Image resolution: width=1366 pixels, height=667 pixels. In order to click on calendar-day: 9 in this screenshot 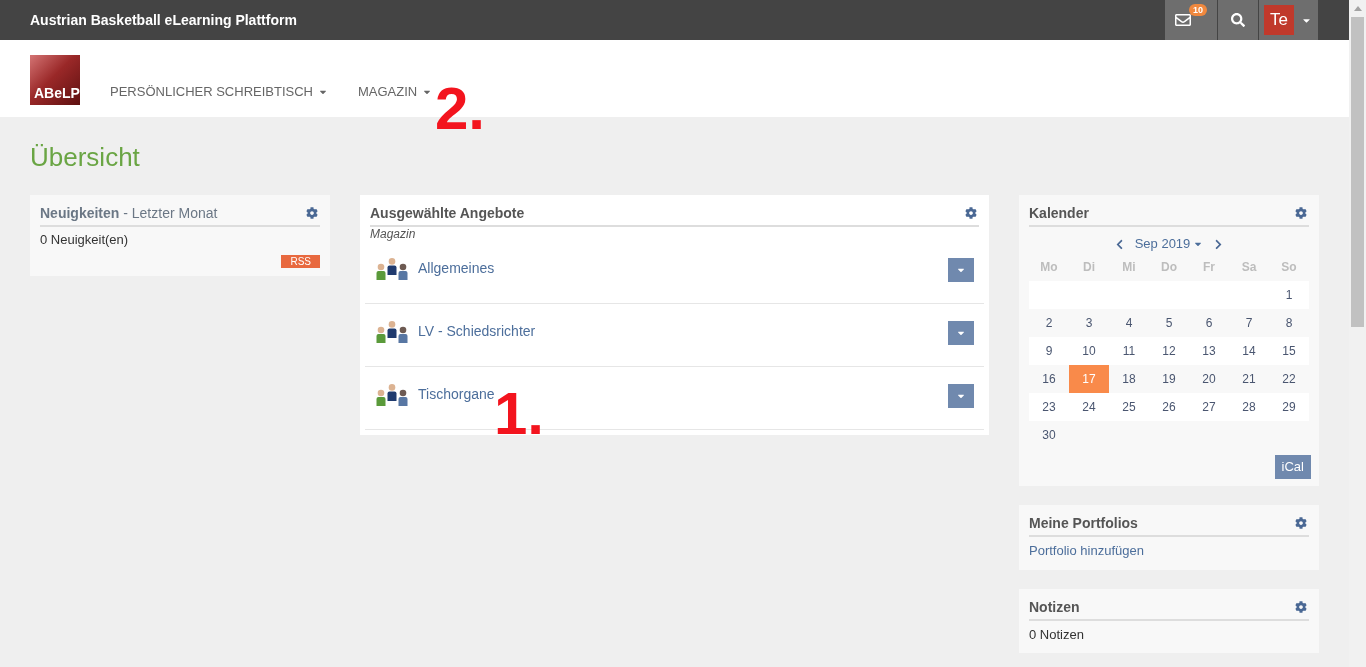, I will do `click(1049, 351)`.